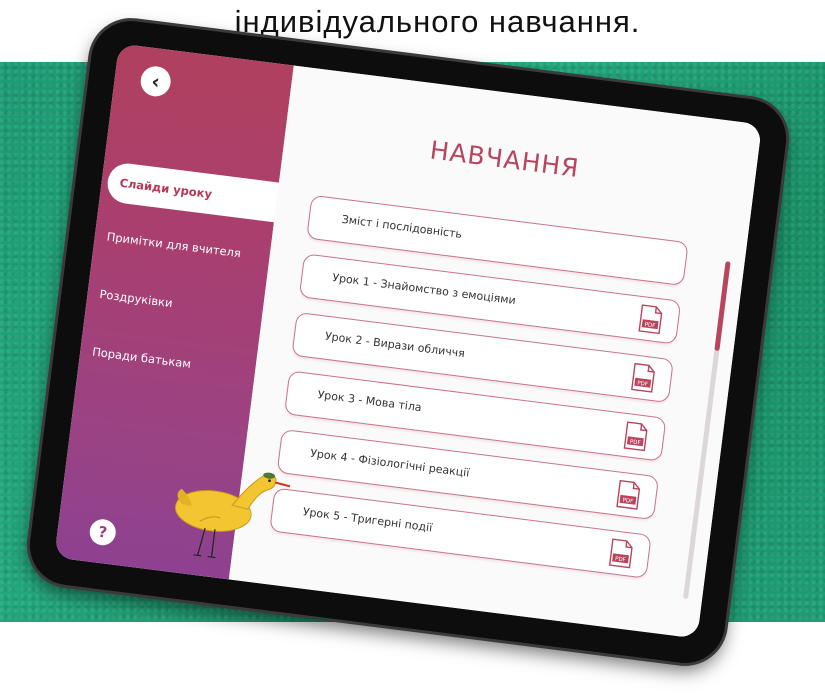 The height and width of the screenshot is (696, 825). Describe the element at coordinates (402, 226) in the screenshot. I see `lesson-label: Зміст і послідовність` at that location.